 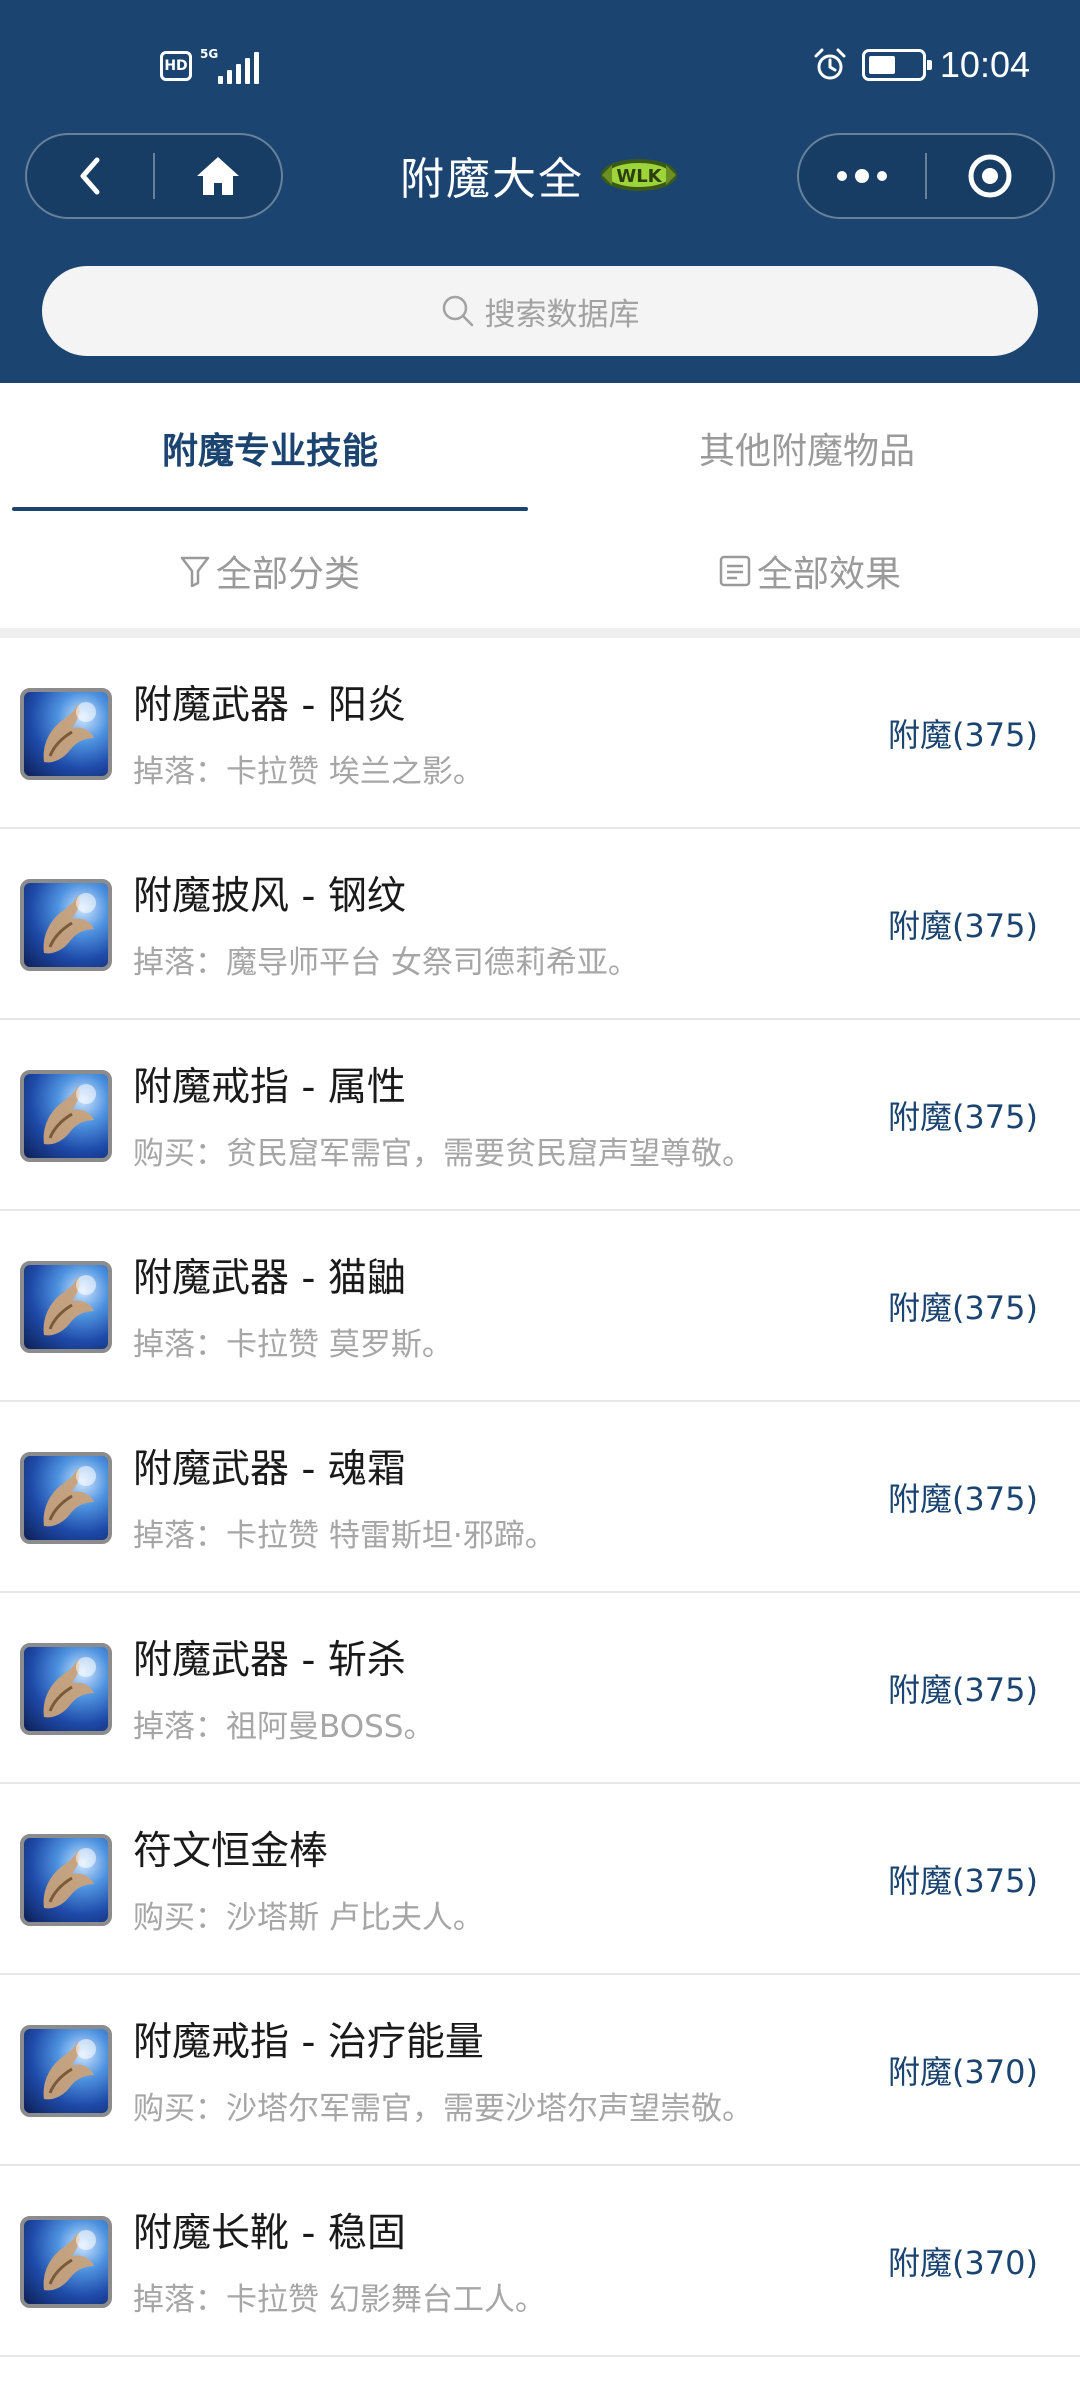 I want to click on home-button, so click(x=218, y=176).